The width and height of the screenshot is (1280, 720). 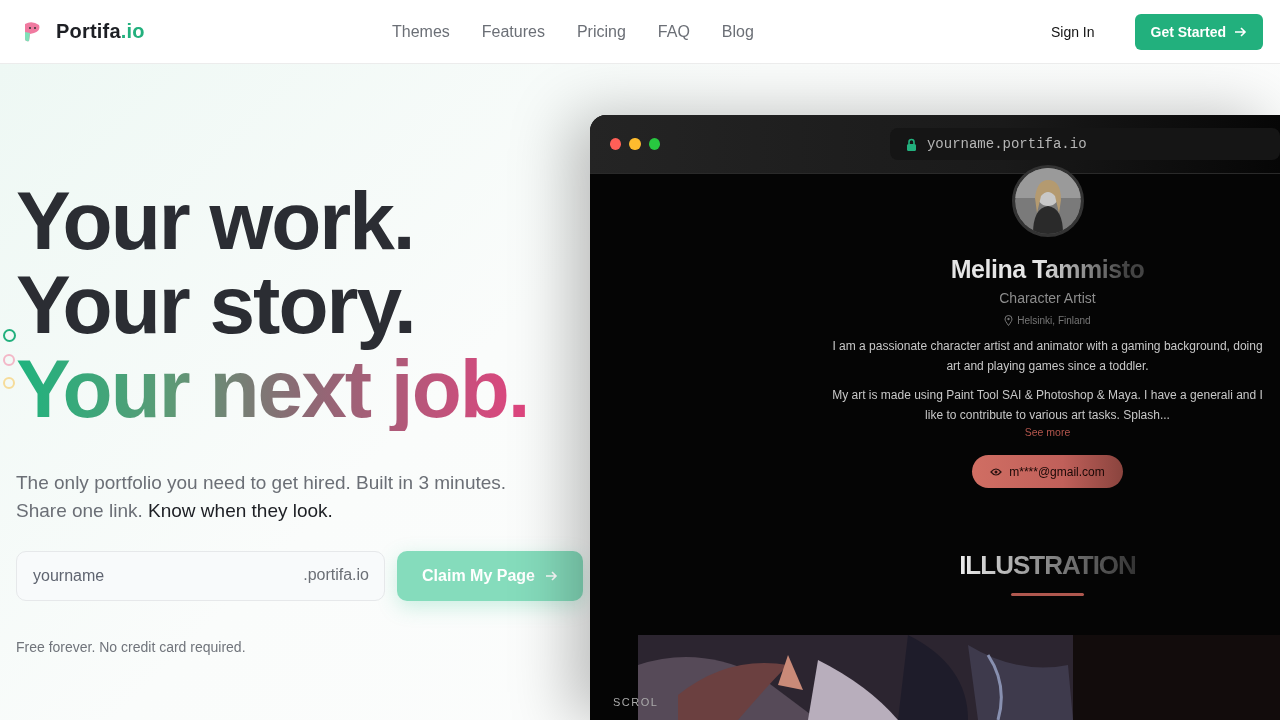 I want to click on logo-icon, so click(x=32, y=31).